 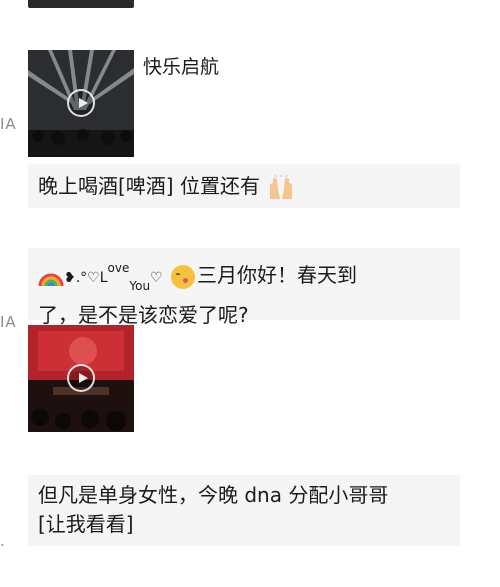 I want to click on text-message-bubble: 晚上喝酒[啤酒] 位置还有, so click(x=244, y=186).